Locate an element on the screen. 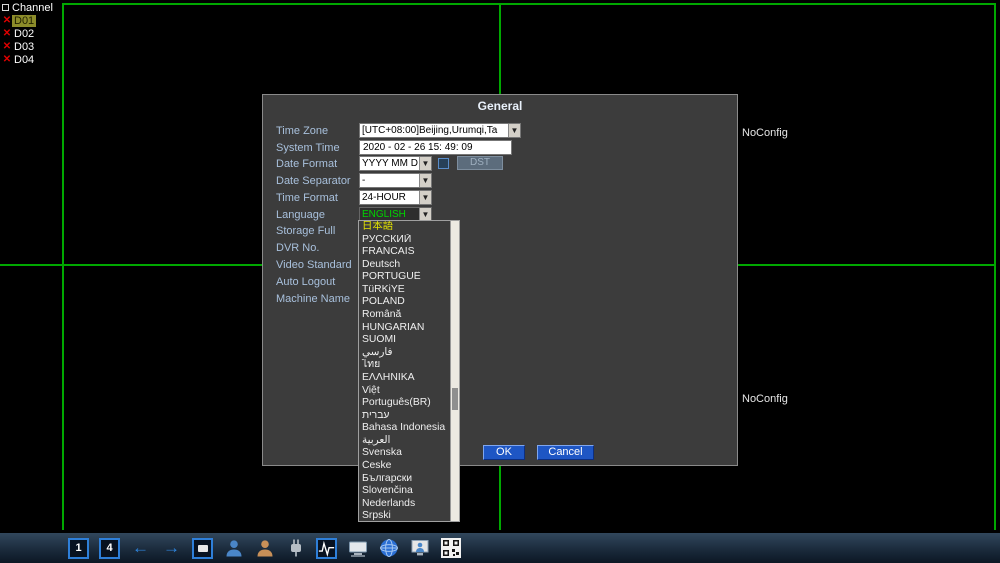 The image size is (1000, 563). language-option: Română is located at coordinates (409, 315).